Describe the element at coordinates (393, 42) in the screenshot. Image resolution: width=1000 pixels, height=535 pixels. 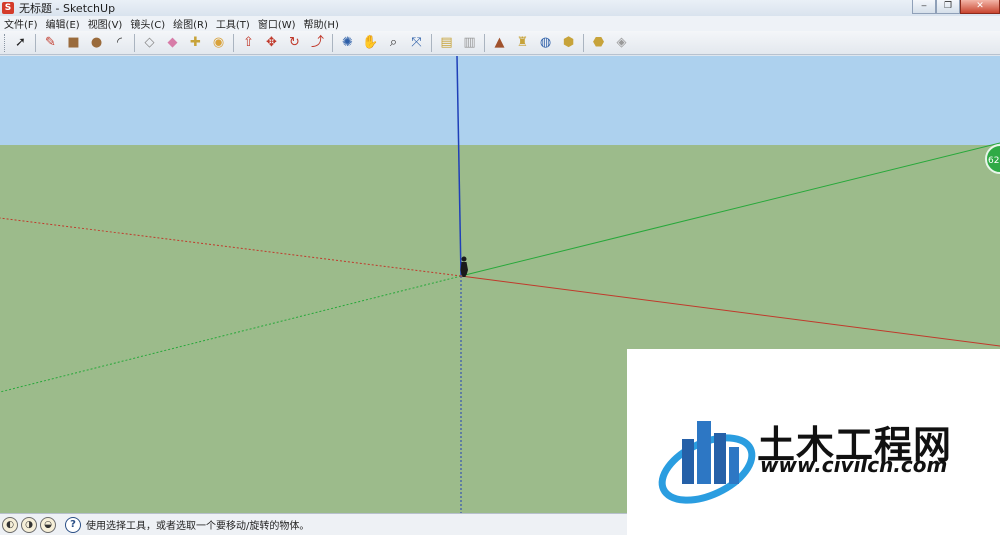
I see `zoom-icon: ⌕` at that location.